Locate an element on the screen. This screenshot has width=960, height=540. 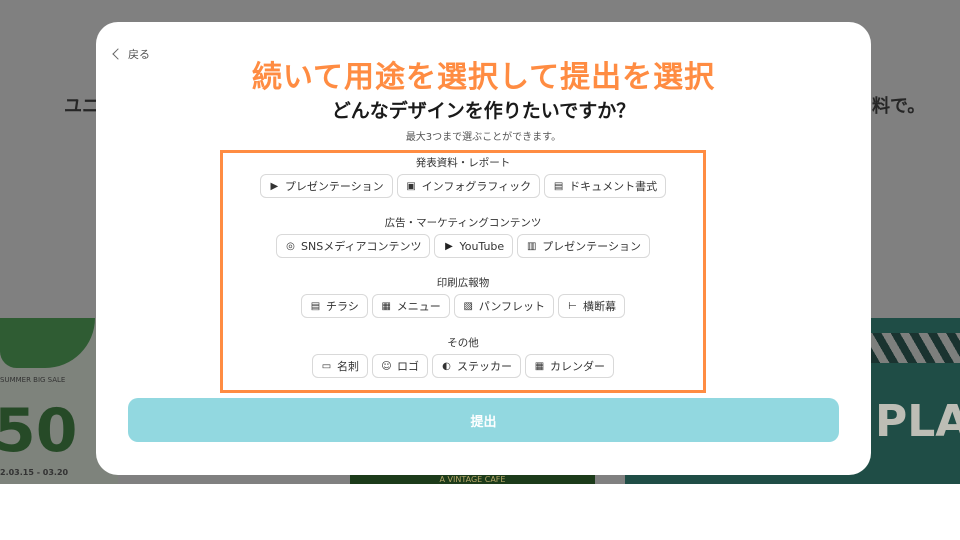
card-icon: ▭ is located at coordinates (326, 366).